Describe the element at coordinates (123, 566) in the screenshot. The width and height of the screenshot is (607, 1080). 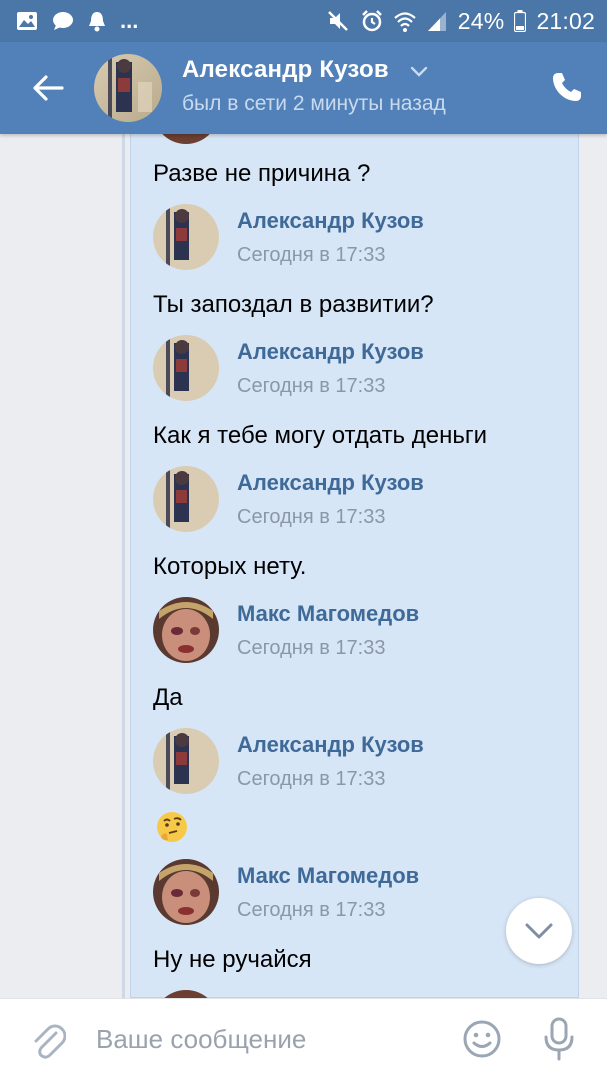
I see `forward-indicator-line` at that location.